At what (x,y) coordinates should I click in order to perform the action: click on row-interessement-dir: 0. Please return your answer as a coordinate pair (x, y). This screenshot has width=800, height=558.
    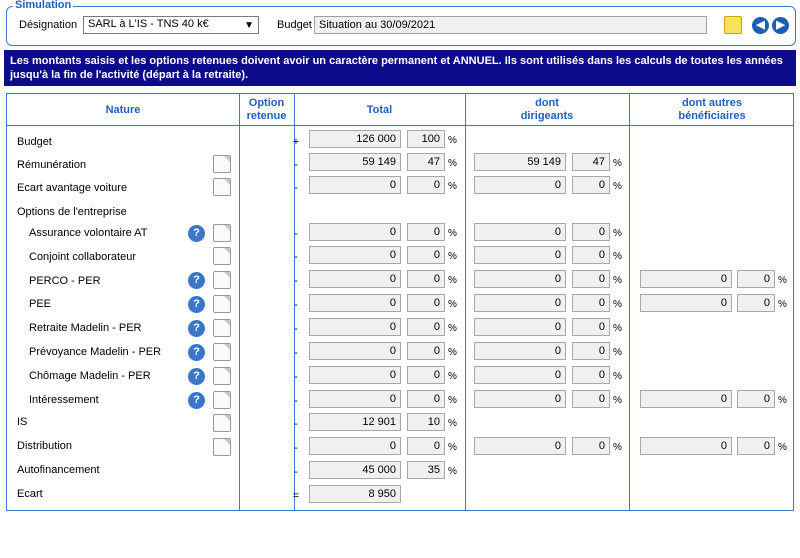
    Looking at the image, I should click on (520, 399).